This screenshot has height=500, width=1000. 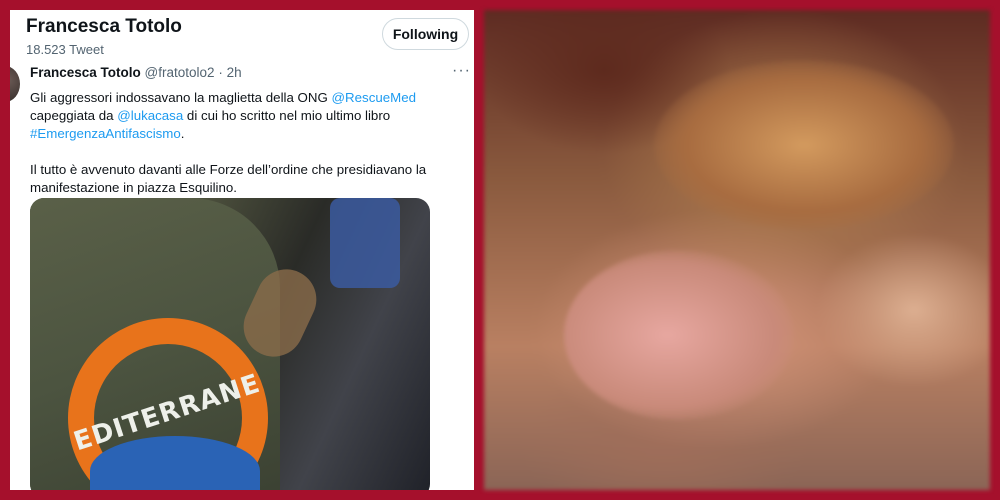 What do you see at coordinates (74, 115) in the screenshot?
I see `tweet-text-segment: capeggiata da` at bounding box center [74, 115].